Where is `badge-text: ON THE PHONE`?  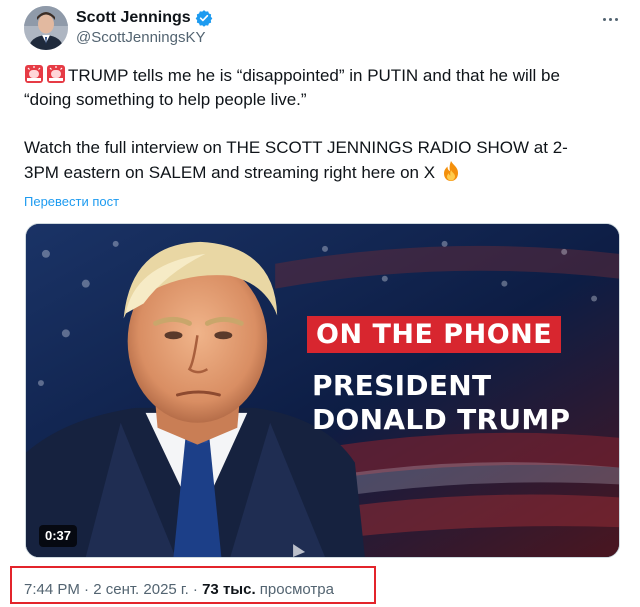 badge-text: ON THE PHONE is located at coordinates (434, 334).